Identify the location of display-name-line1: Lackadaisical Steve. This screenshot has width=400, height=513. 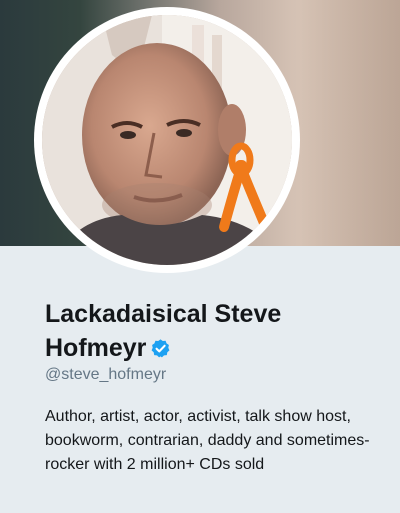
(163, 314).